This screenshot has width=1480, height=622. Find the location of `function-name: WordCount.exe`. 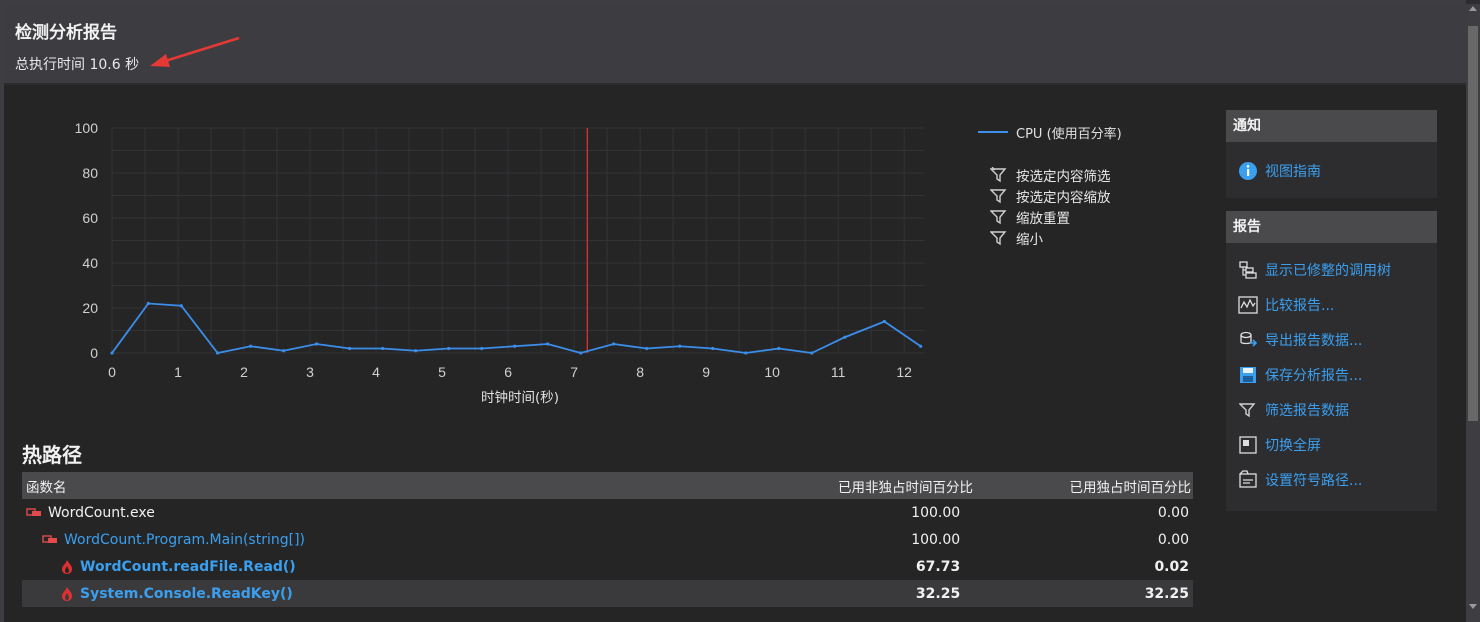

function-name: WordCount.exe is located at coordinates (101, 512).